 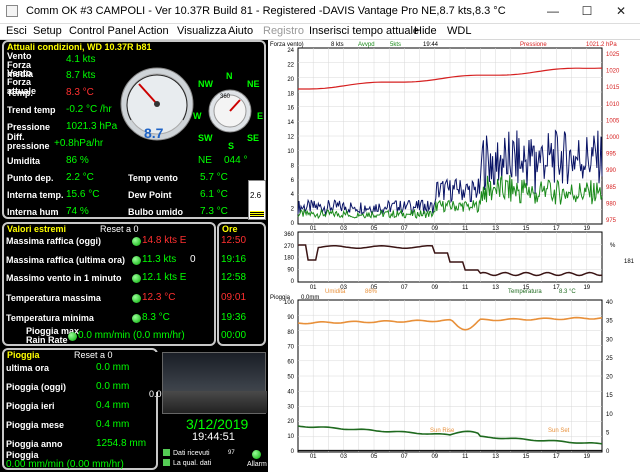 I want to click on bottom-label-temperature: Temperatura, so click(x=525, y=292).